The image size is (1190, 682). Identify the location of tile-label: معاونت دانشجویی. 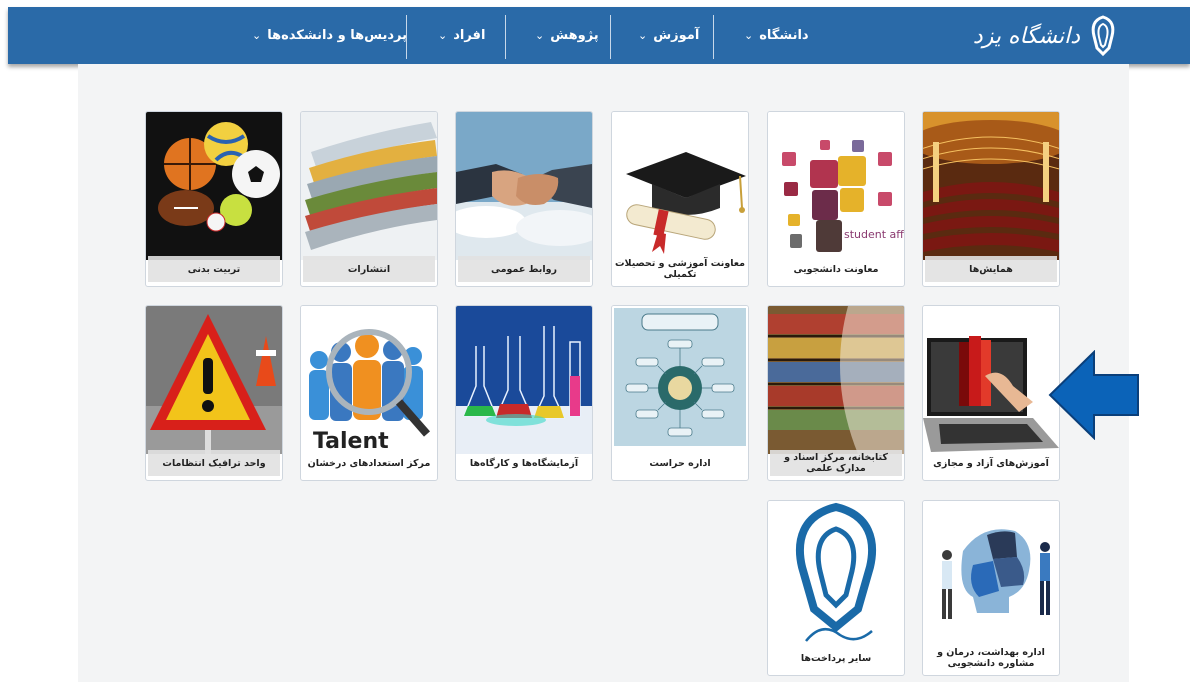
(836, 269).